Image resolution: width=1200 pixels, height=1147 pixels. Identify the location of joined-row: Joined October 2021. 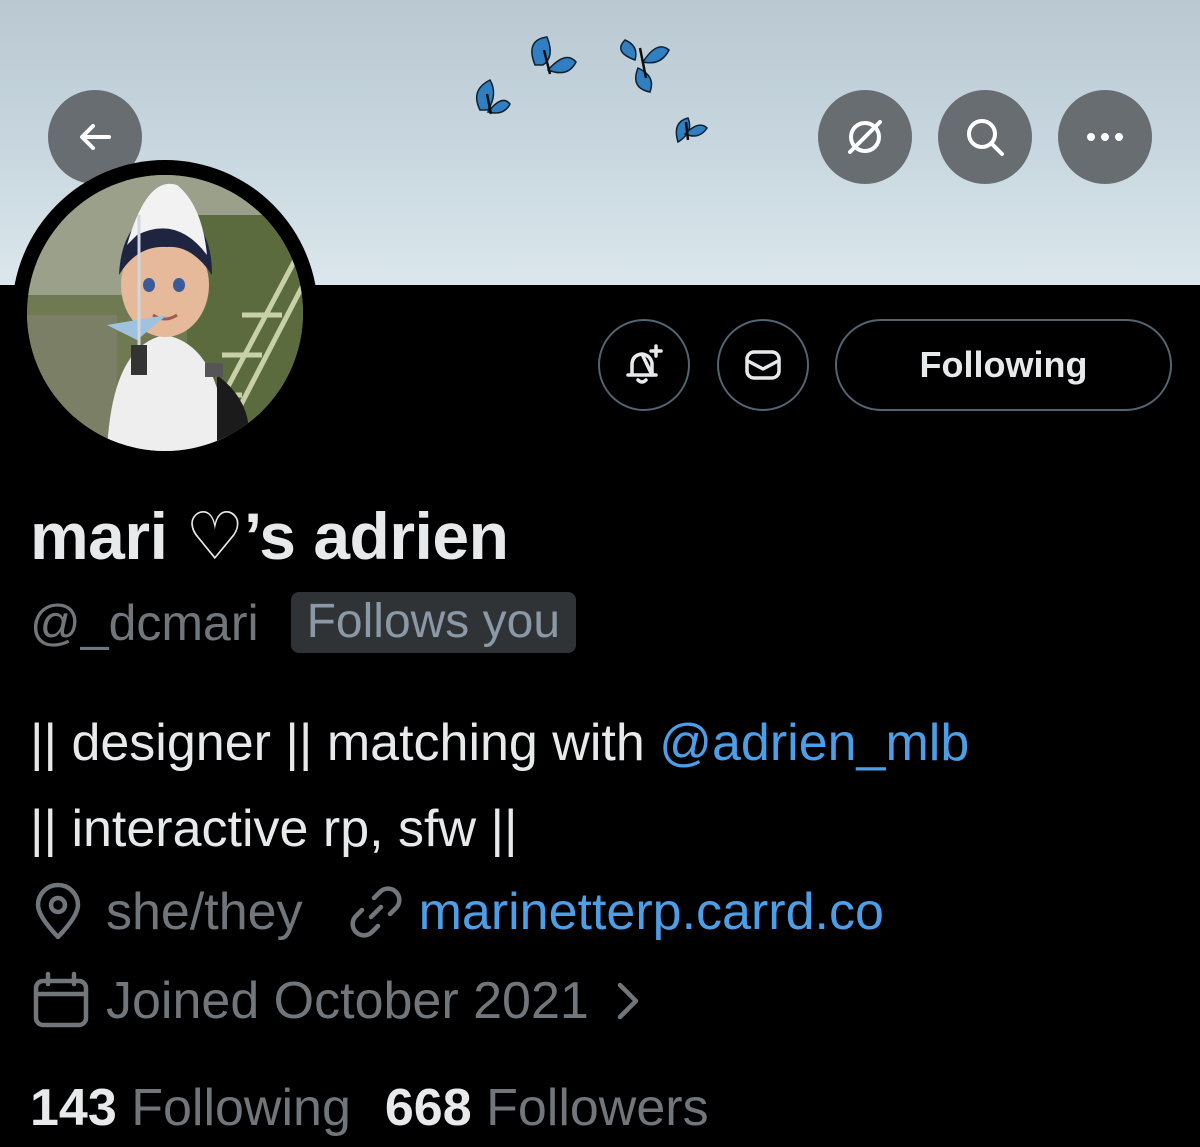
(337, 1001).